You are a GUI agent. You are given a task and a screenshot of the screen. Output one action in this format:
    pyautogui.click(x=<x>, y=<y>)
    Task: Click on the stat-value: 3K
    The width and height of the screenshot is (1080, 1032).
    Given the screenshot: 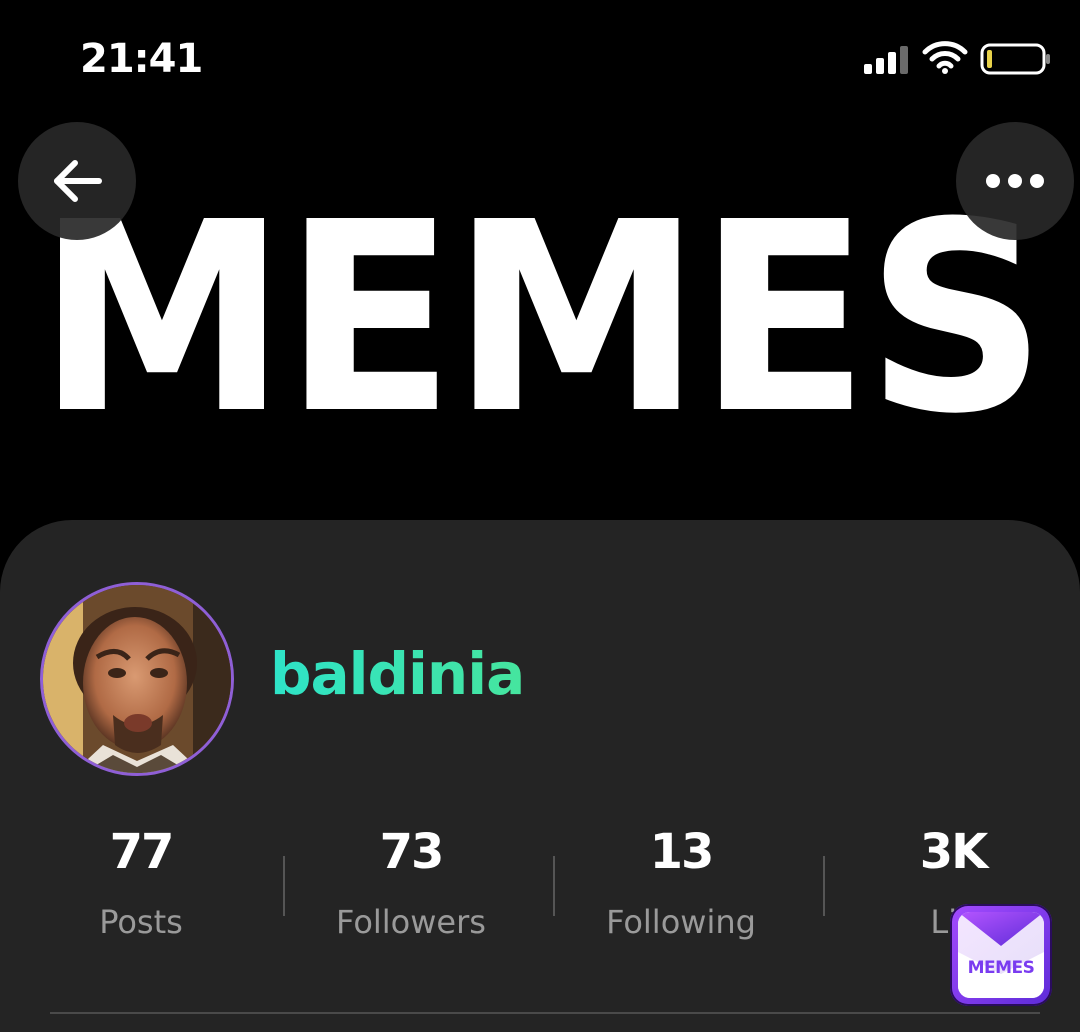 What is the action you would take?
    pyautogui.click(x=954, y=852)
    